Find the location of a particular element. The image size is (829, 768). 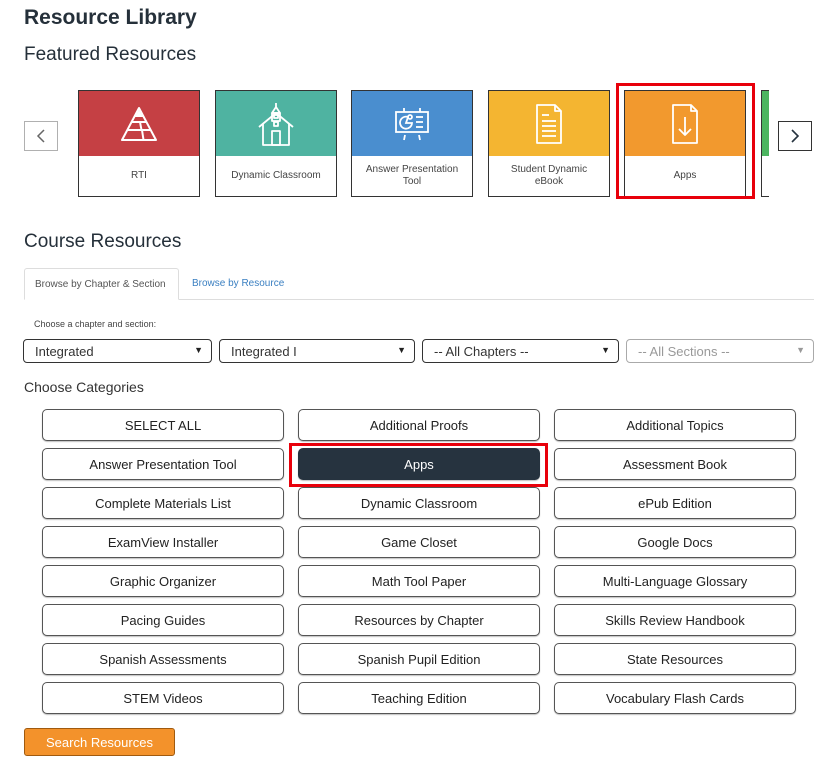

category-resources-by-chapter: Resources by Chapter is located at coordinates (419, 620).